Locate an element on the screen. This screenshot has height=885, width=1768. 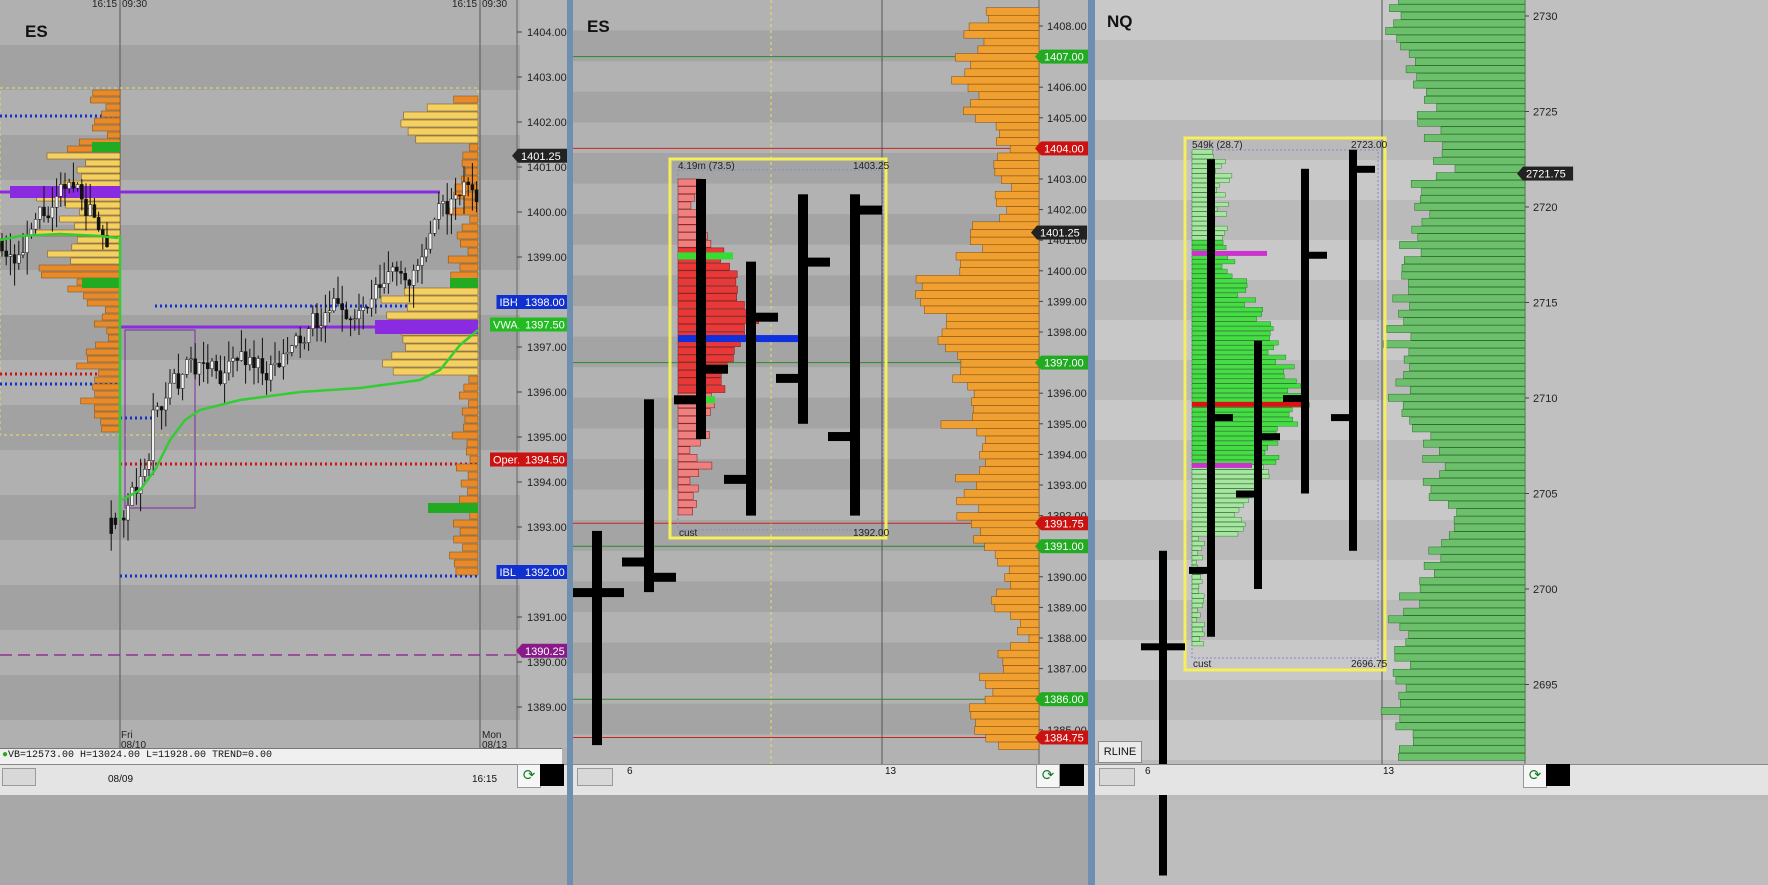
last-price-tag-text: 1401.25 is located at coordinates (1060, 234).